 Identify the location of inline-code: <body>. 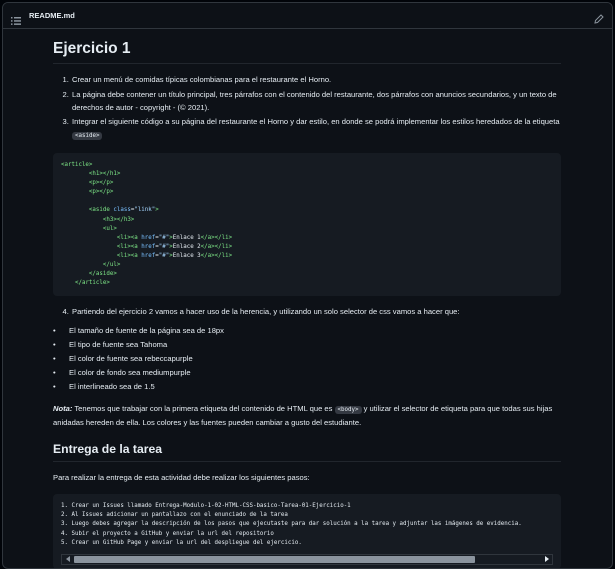
(348, 409).